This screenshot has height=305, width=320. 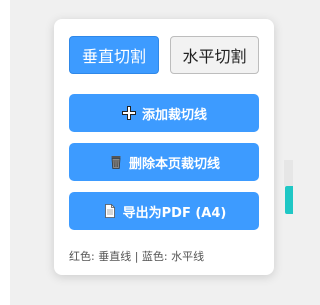 I want to click on vertical-cut-button: 垂直切割, so click(x=114, y=55).